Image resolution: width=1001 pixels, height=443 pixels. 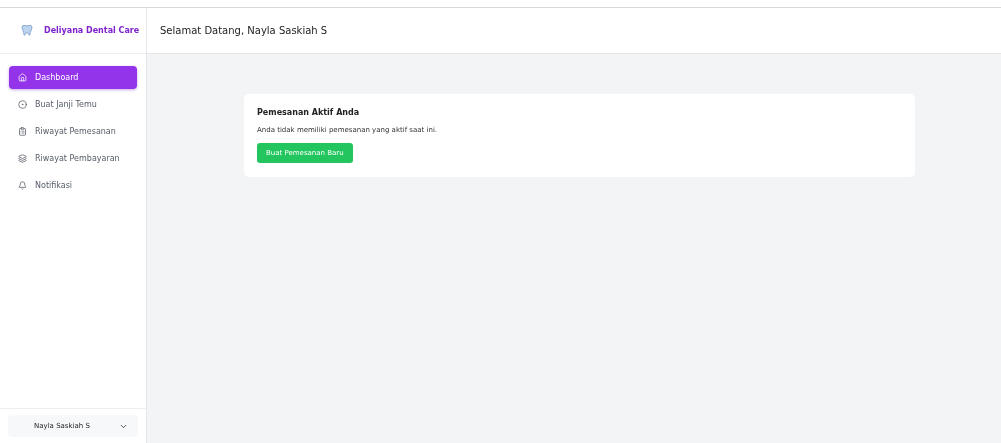 I want to click on tooth-logo-icon, so click(x=28, y=30).